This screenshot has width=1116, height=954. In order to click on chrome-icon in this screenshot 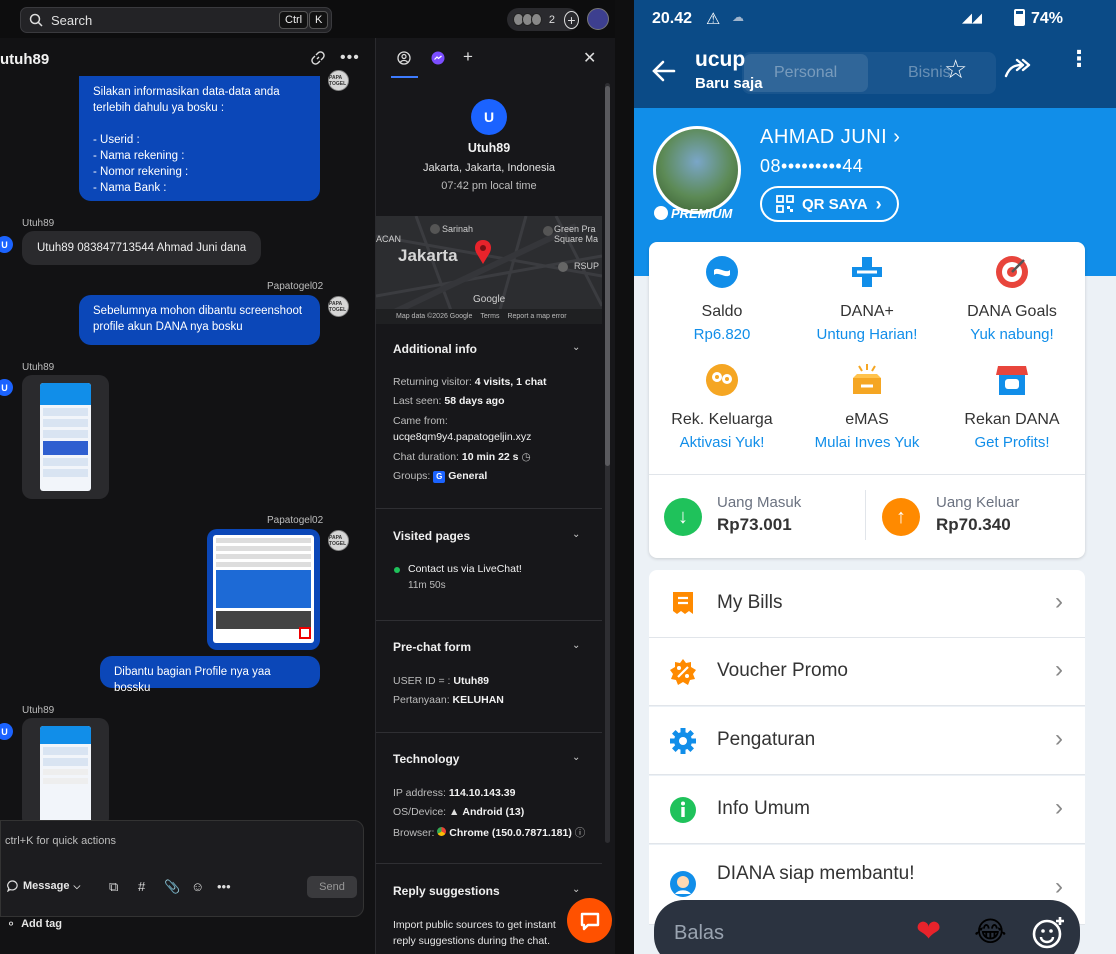, I will do `click(442, 831)`.